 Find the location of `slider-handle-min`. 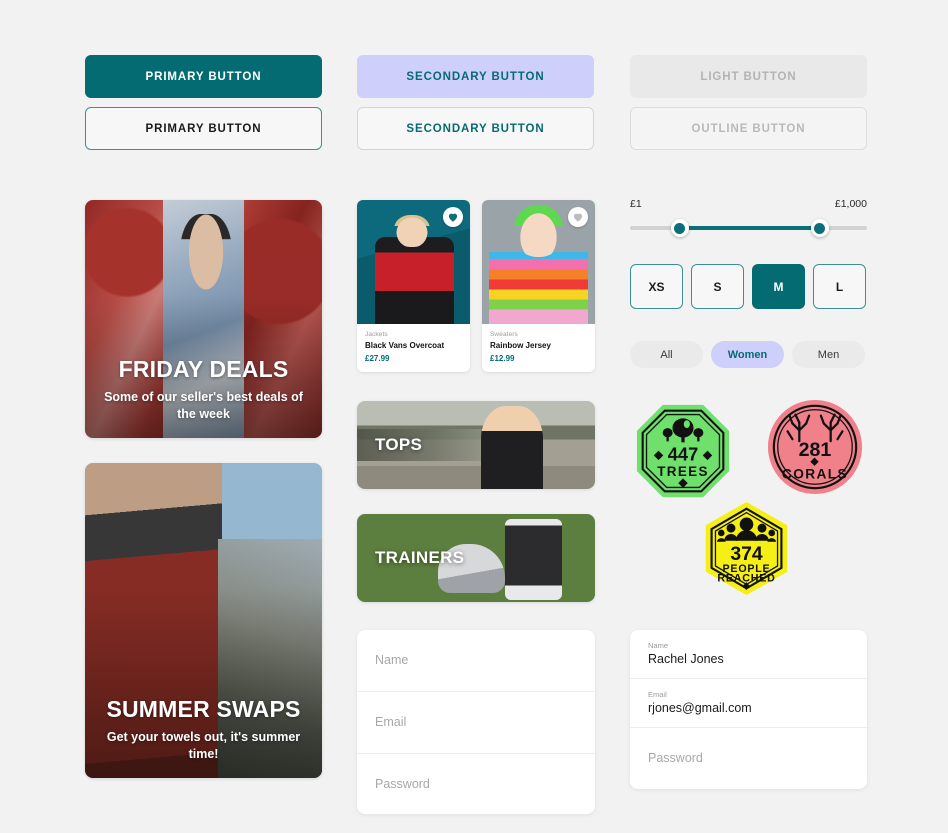

slider-handle-min is located at coordinates (679, 228).